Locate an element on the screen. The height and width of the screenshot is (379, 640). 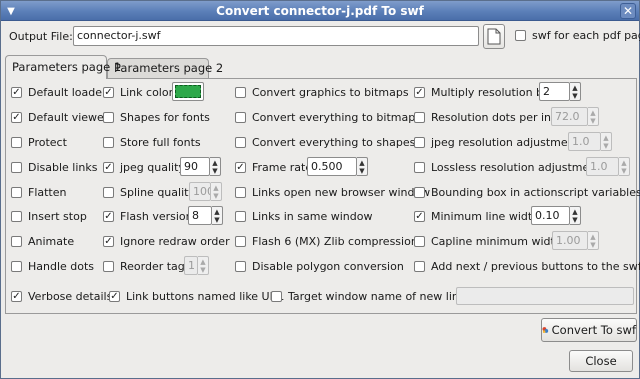
browse-file-button is located at coordinates (494, 36).